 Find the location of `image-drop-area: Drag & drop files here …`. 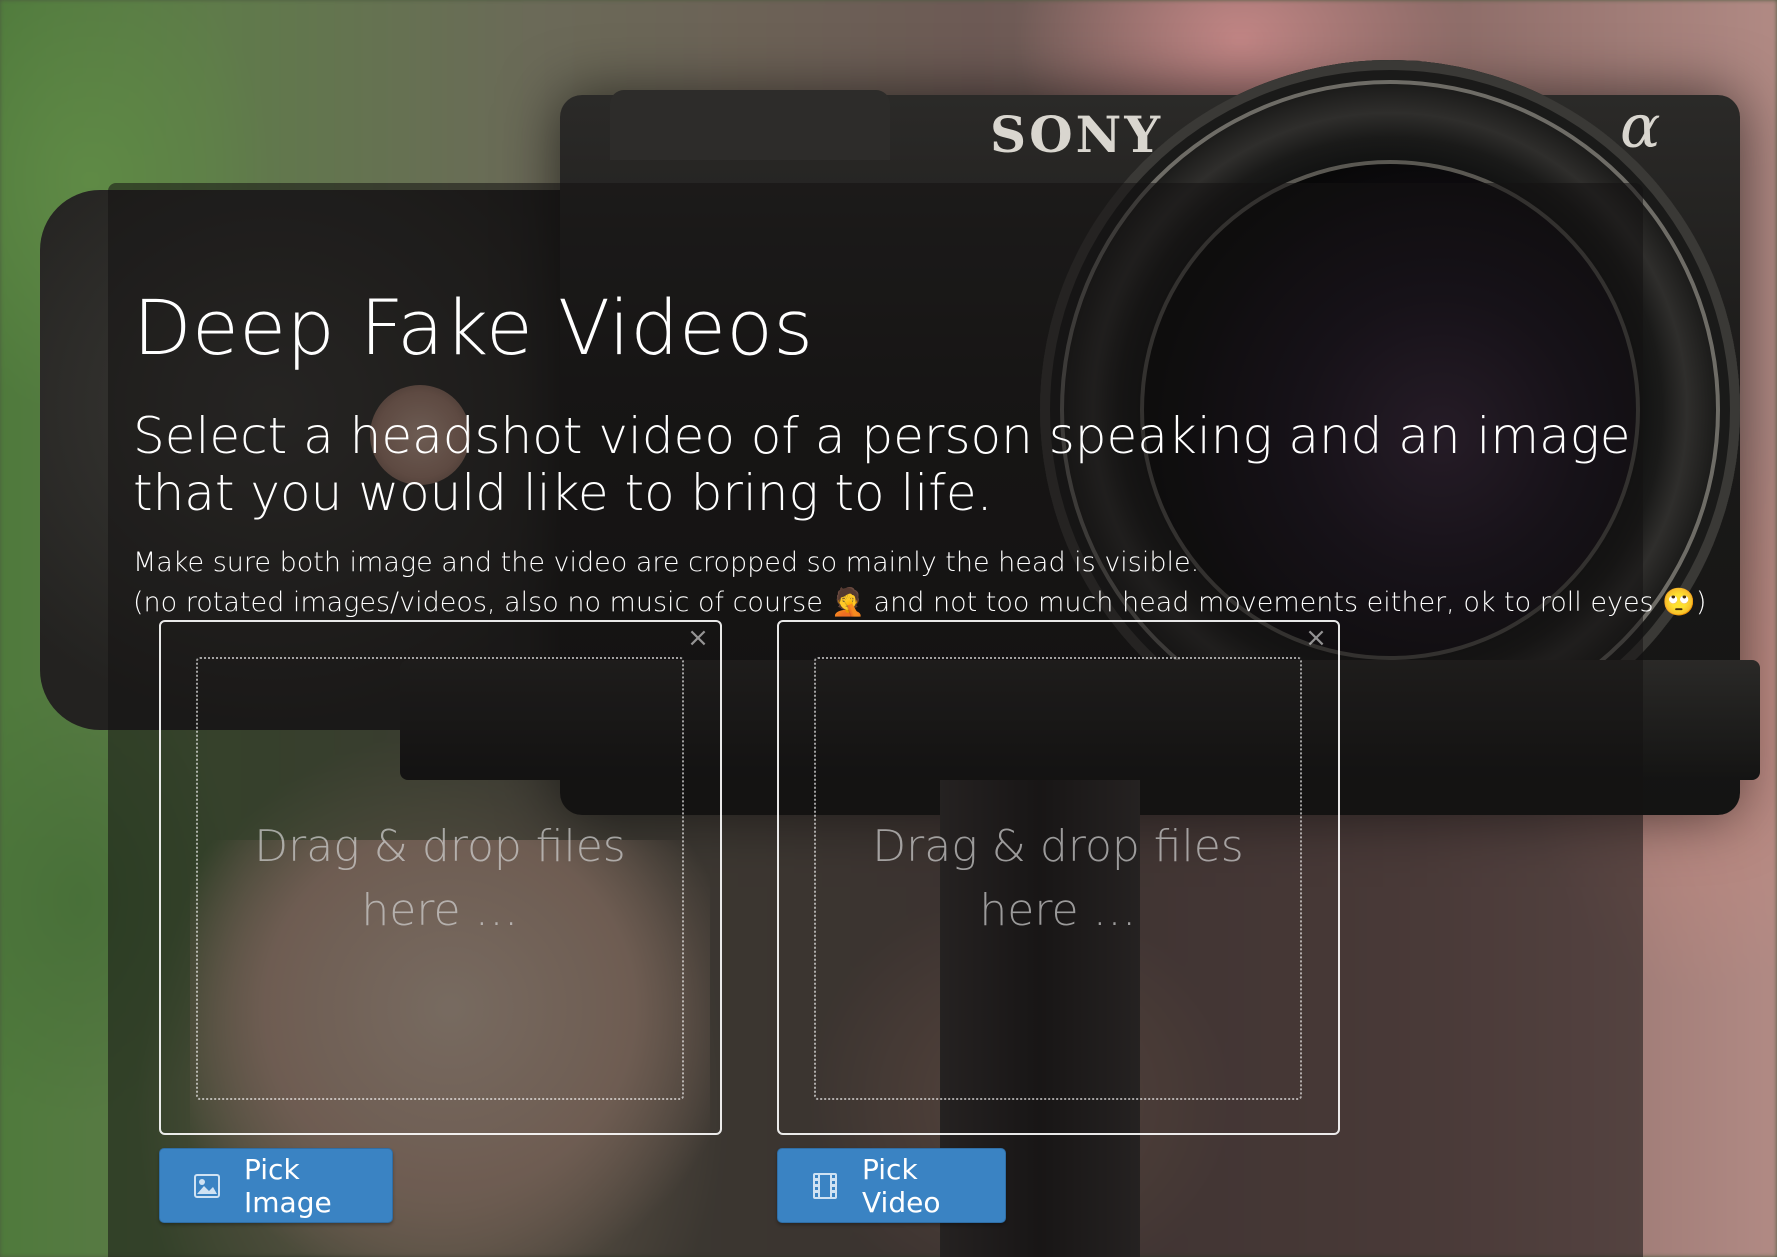

image-drop-area: Drag & drop files here … is located at coordinates (440, 878).